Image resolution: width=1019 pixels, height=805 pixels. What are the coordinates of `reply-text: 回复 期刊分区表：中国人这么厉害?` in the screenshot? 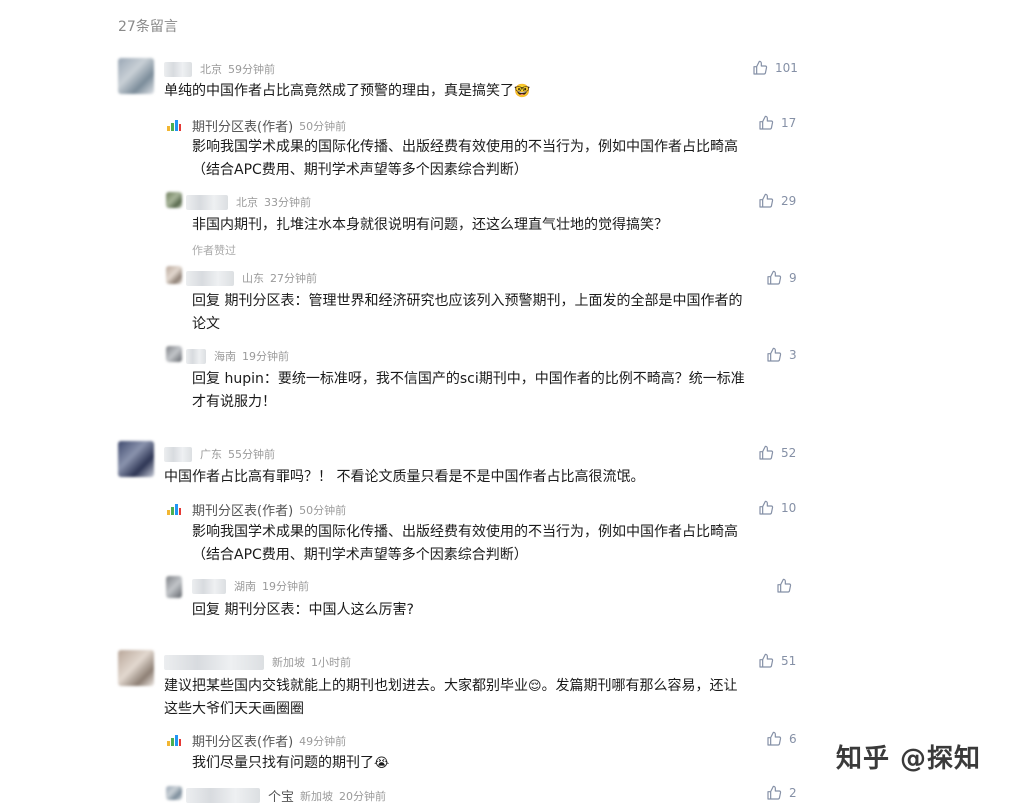 It's located at (303, 610).